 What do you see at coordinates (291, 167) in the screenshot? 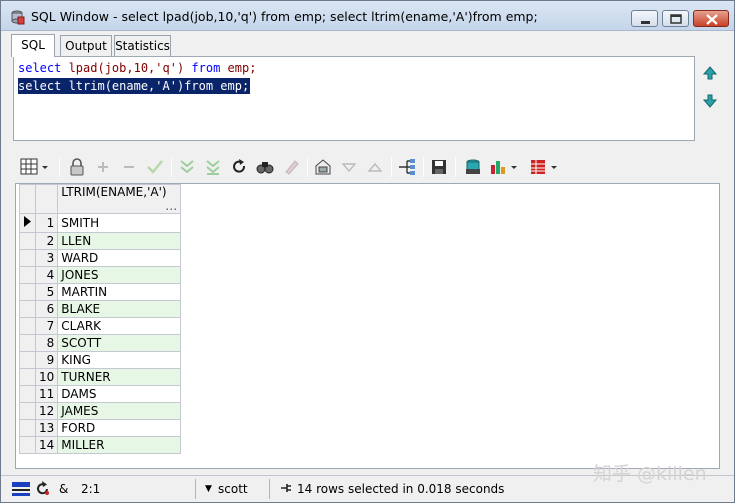
I see `clear-icon` at bounding box center [291, 167].